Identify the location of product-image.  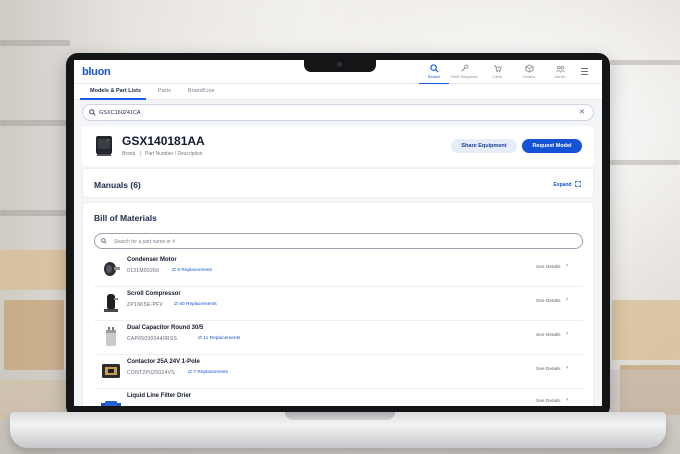
(104, 146).